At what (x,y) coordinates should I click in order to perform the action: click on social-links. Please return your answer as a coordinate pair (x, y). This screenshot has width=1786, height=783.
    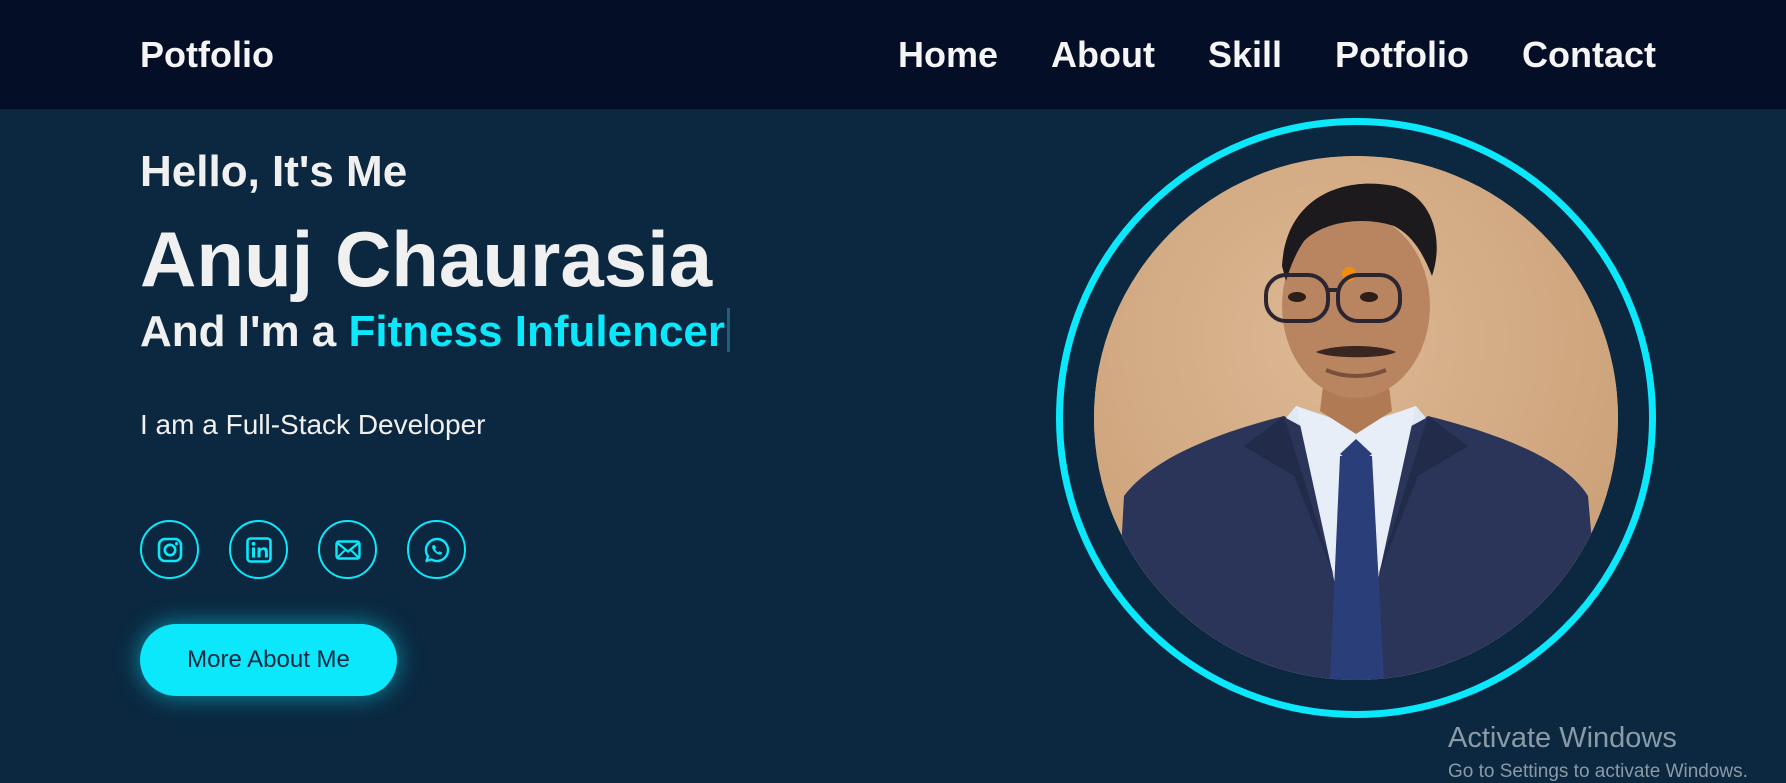
    Looking at the image, I should click on (303, 549).